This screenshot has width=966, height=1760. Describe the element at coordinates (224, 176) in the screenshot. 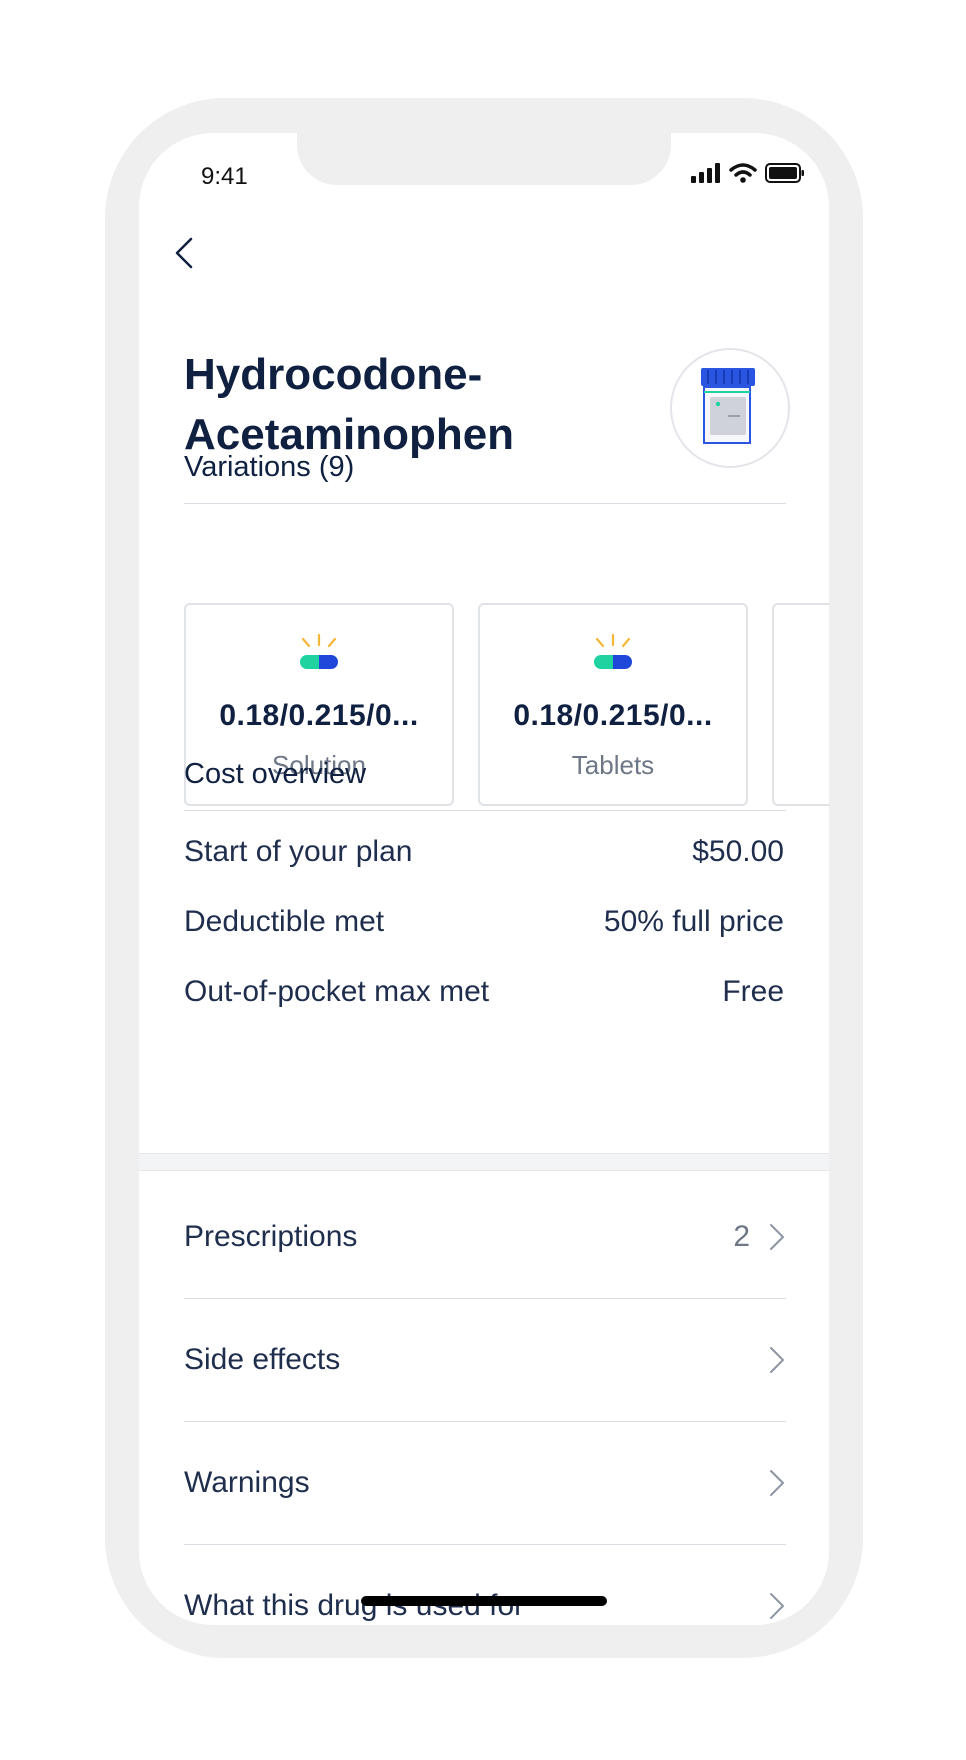

I see `status-time: 9:41` at that location.